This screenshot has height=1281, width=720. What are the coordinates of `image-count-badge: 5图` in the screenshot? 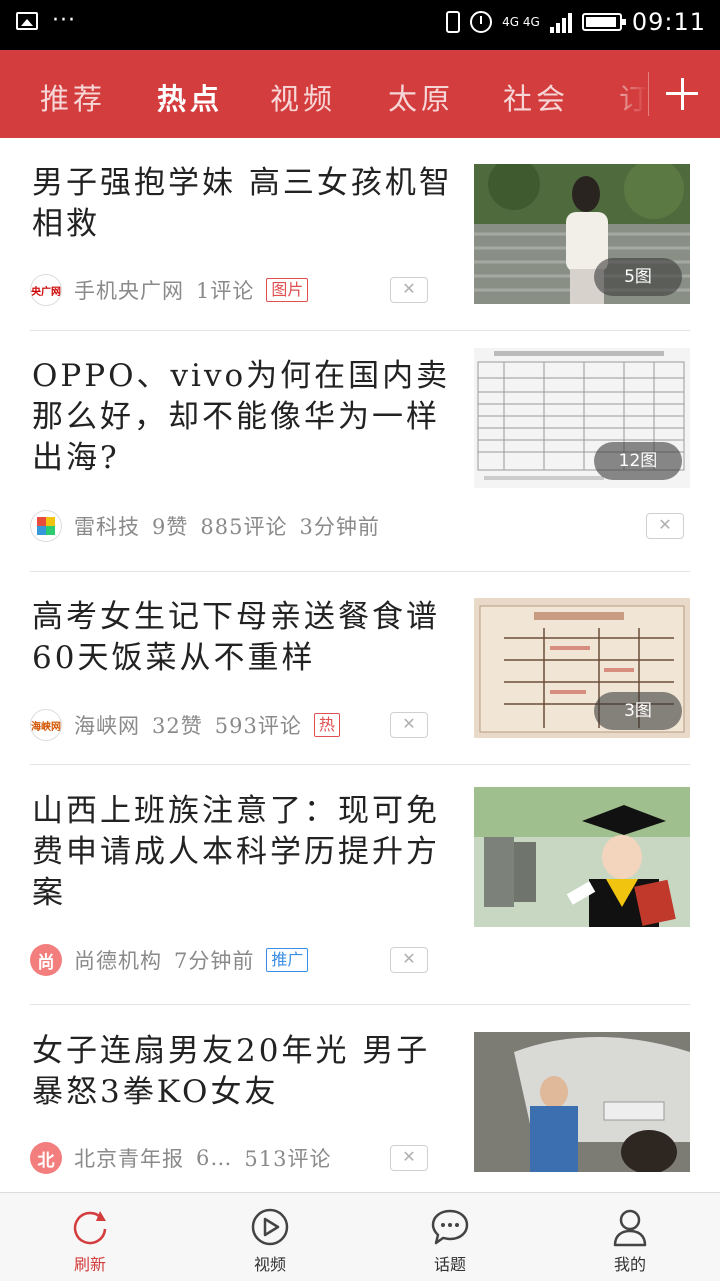 It's located at (638, 277).